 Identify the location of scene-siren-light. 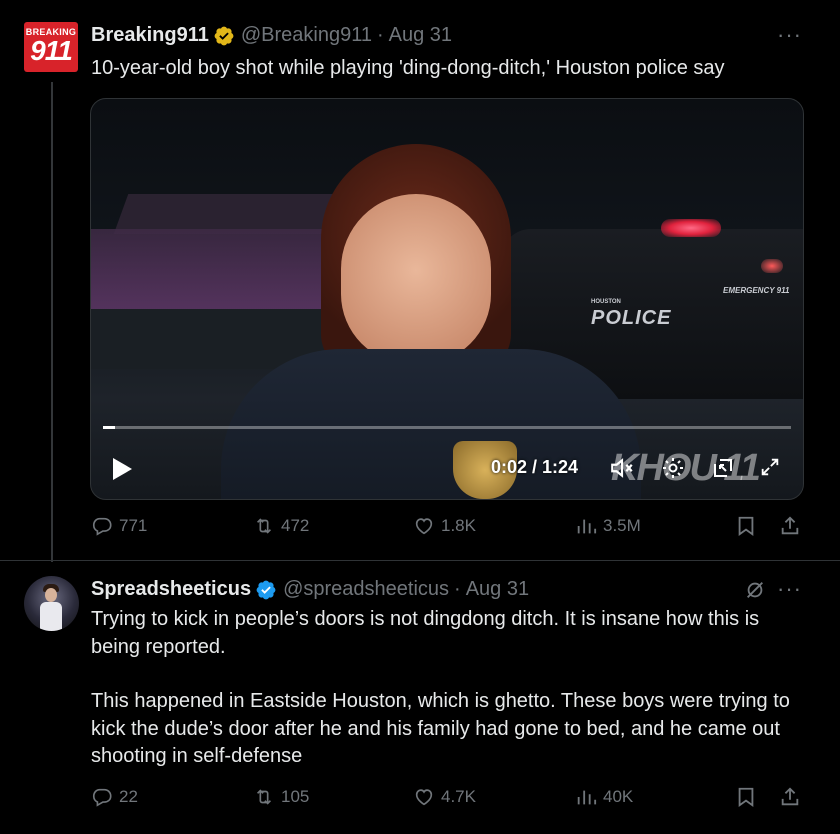
(691, 228).